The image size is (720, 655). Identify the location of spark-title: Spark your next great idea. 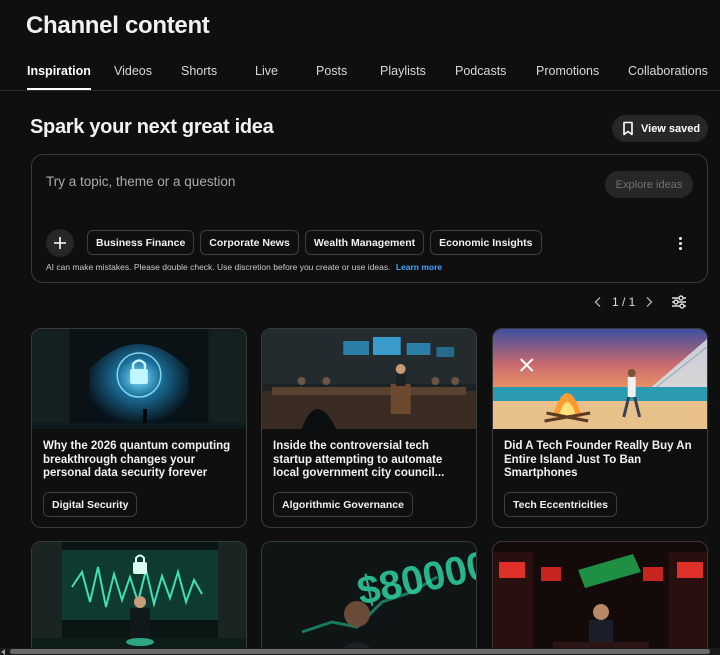
(152, 127).